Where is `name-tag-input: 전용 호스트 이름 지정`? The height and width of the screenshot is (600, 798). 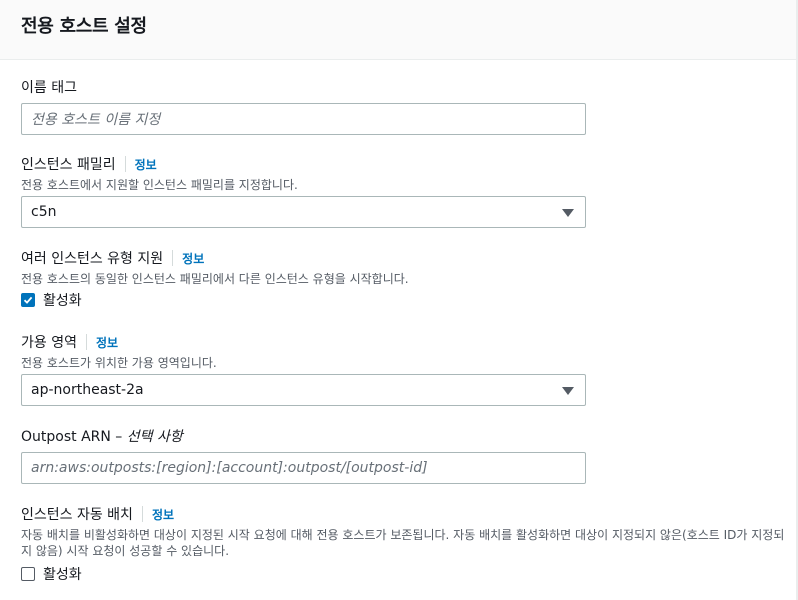
name-tag-input: 전용 호스트 이름 지정 is located at coordinates (303, 119).